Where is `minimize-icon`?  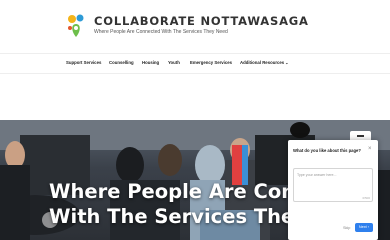
minimize-icon is located at coordinates (360, 136).